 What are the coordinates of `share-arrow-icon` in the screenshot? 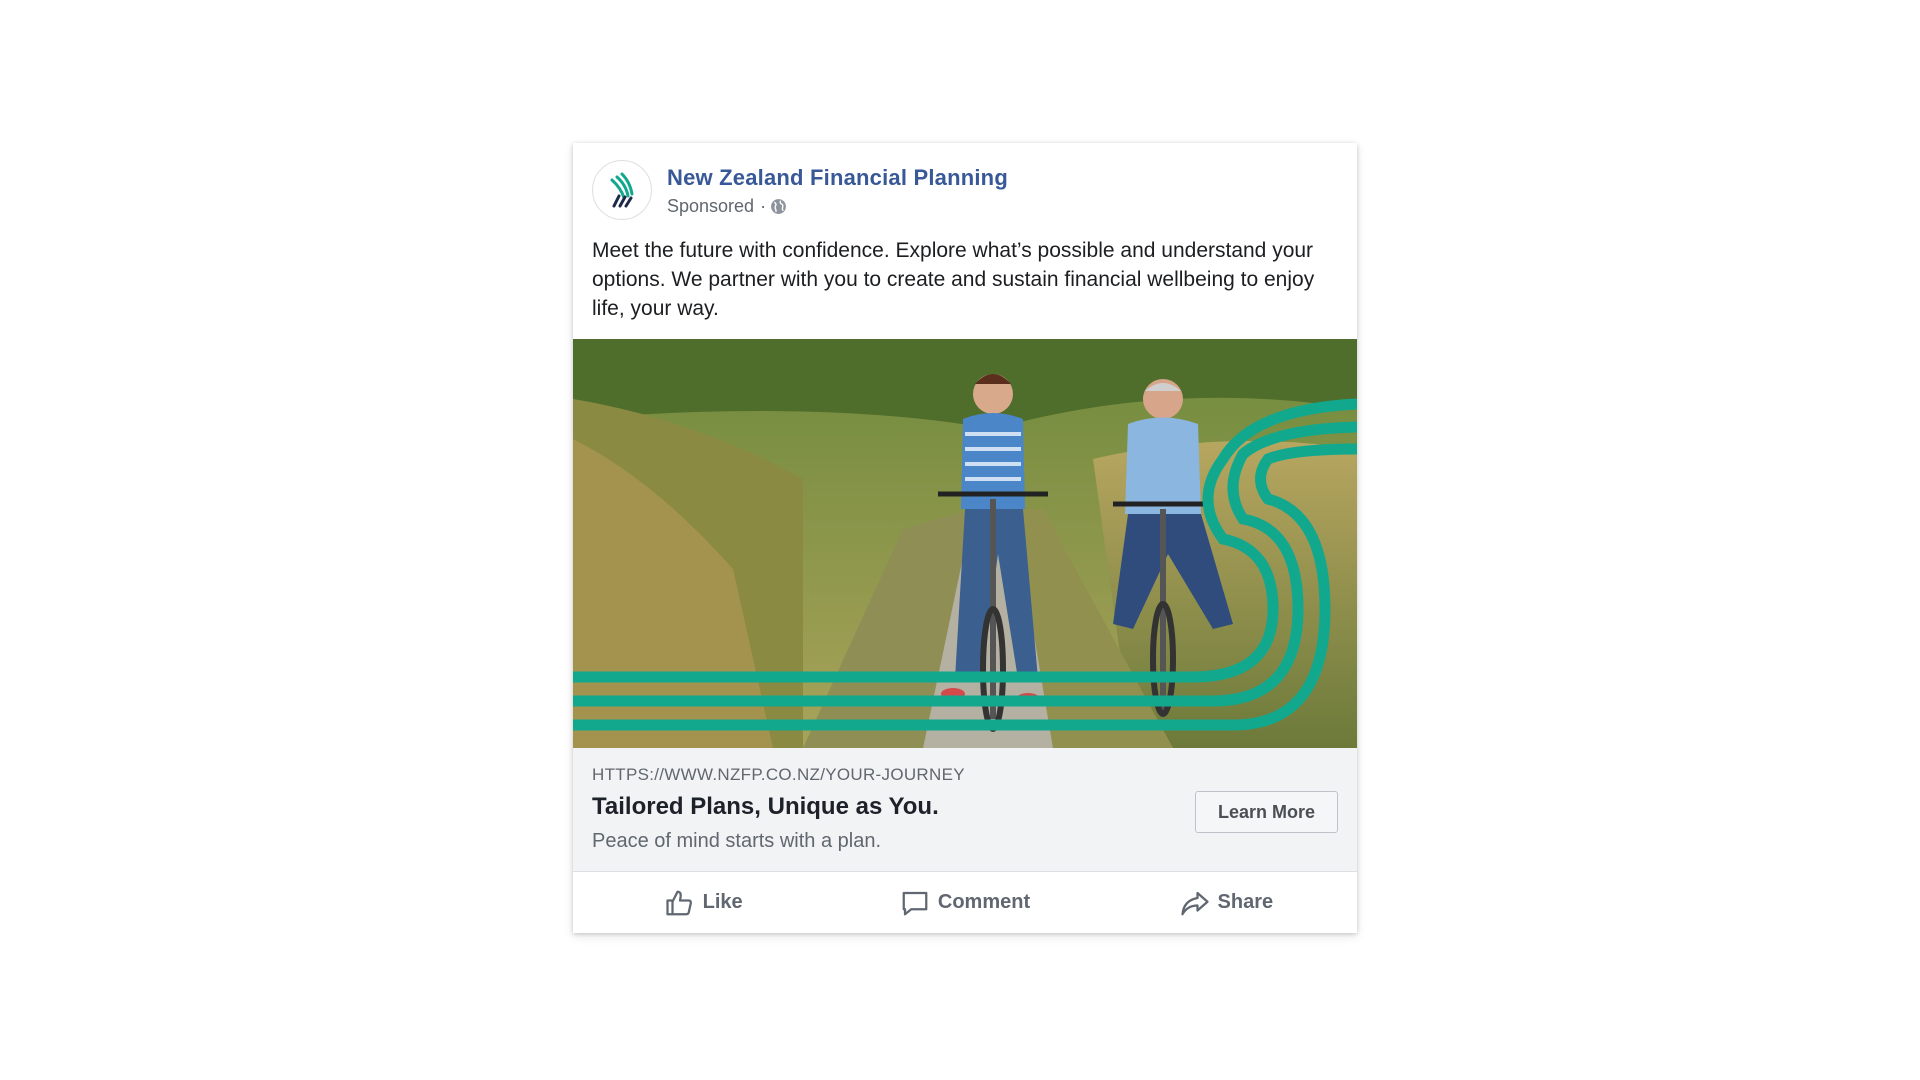 It's located at (1194, 903).